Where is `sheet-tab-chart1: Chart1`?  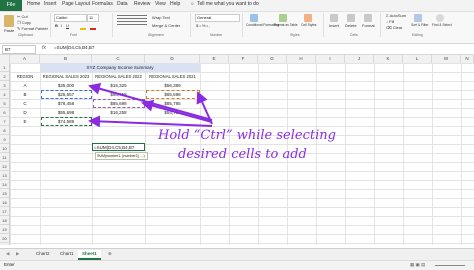 sheet-tab-chart1: Chart1 is located at coordinates (67, 254).